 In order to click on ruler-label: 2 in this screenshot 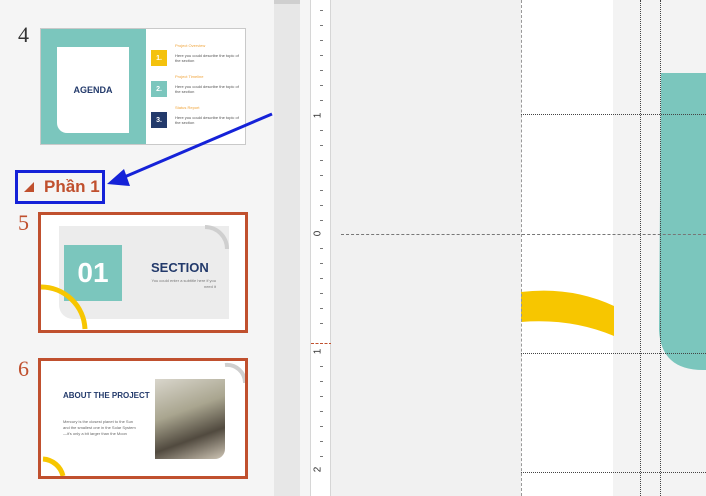, I will do `click(318, 469)`.